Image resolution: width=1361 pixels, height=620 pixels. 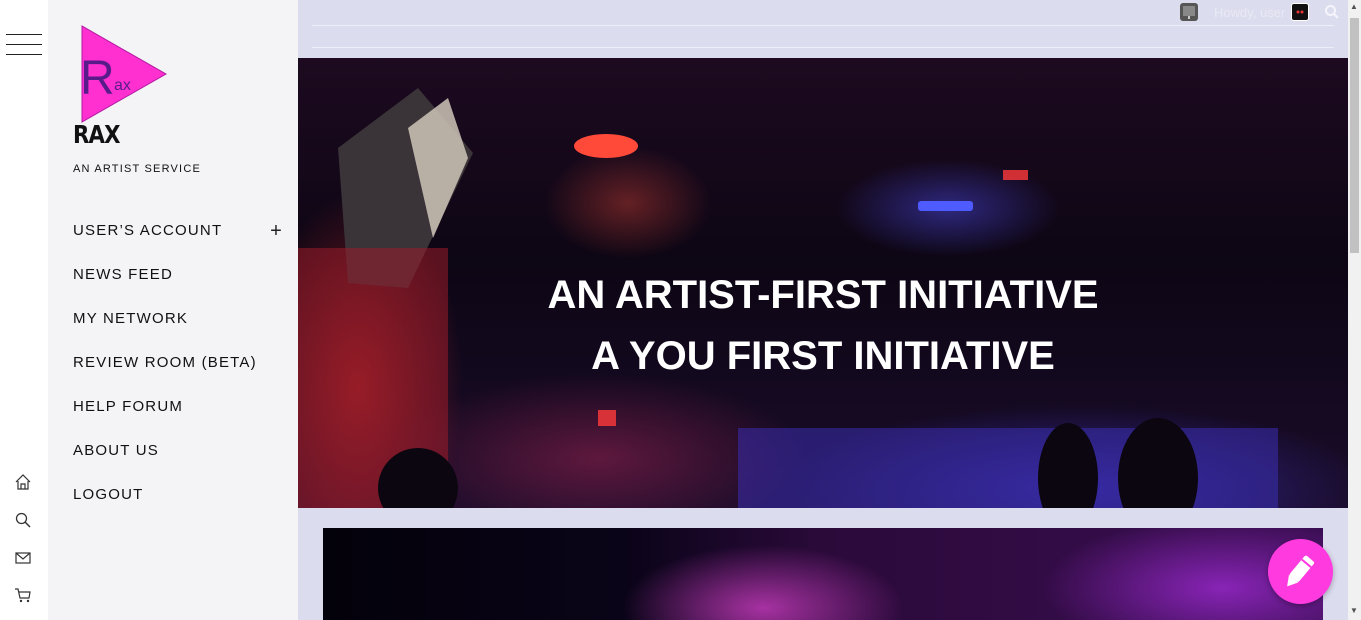 What do you see at coordinates (137, 169) in the screenshot?
I see `site-tagline: AN ARTIST SERVICE` at bounding box center [137, 169].